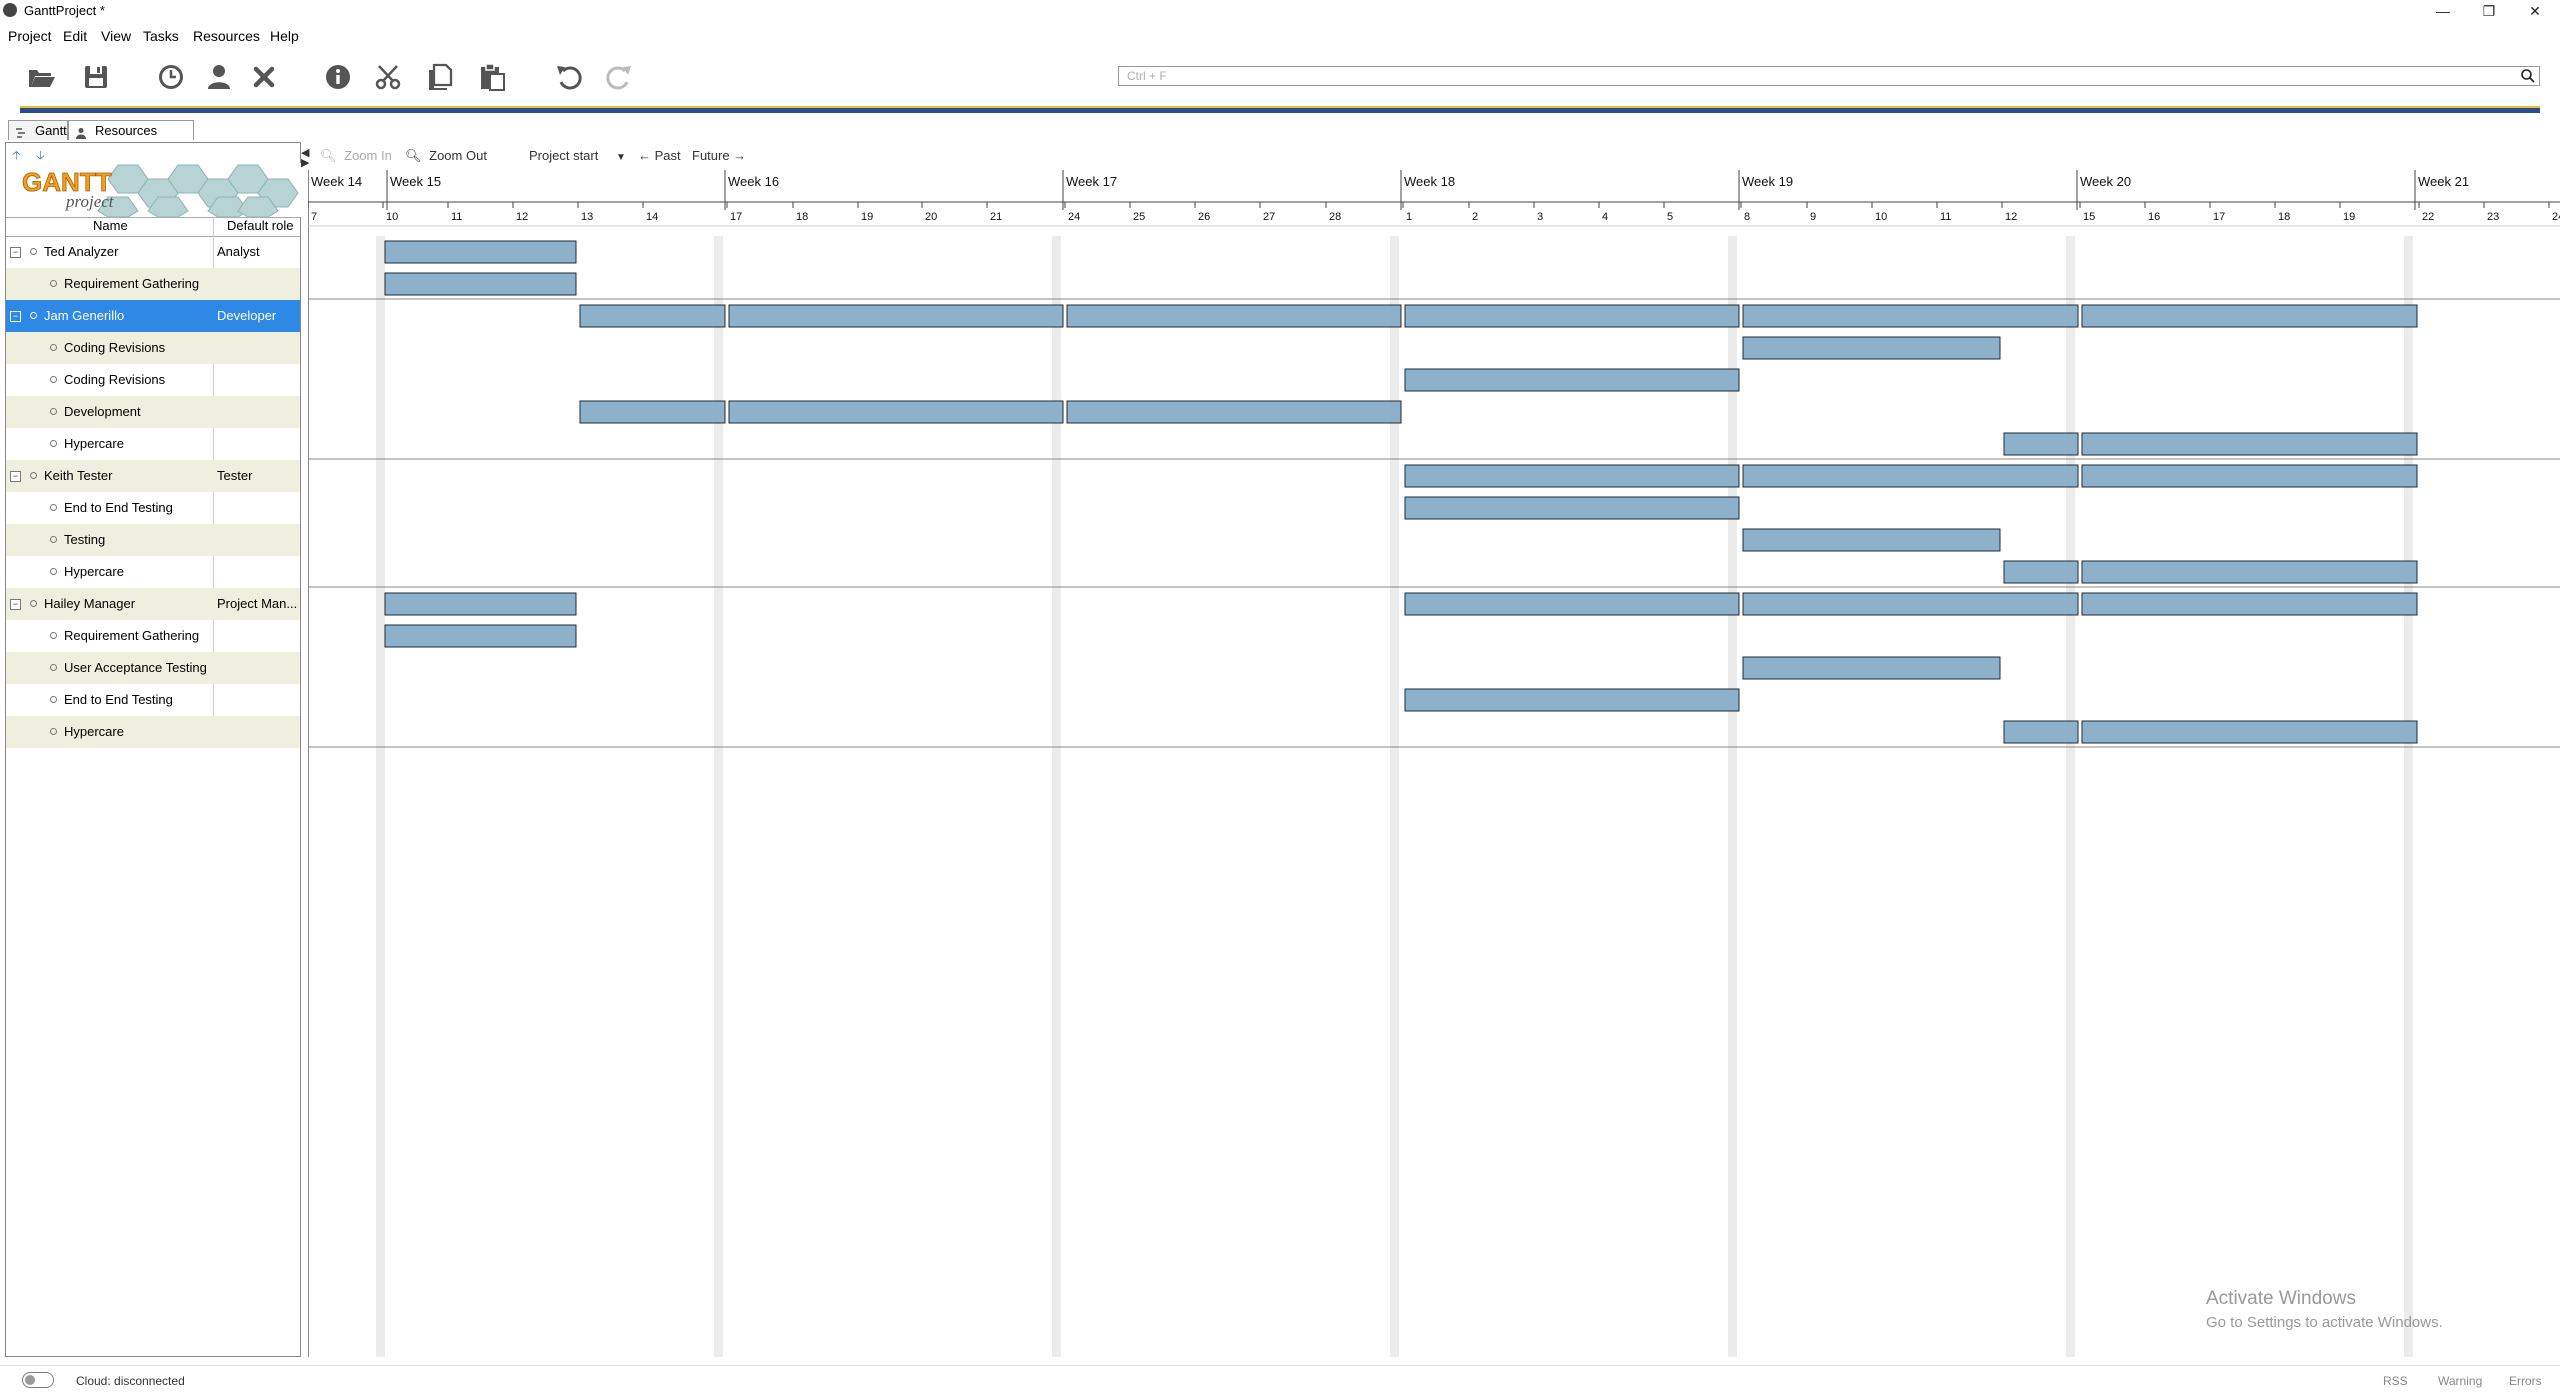 This screenshot has height=1399, width=2560. I want to click on menu-edit: Edit, so click(75, 36).